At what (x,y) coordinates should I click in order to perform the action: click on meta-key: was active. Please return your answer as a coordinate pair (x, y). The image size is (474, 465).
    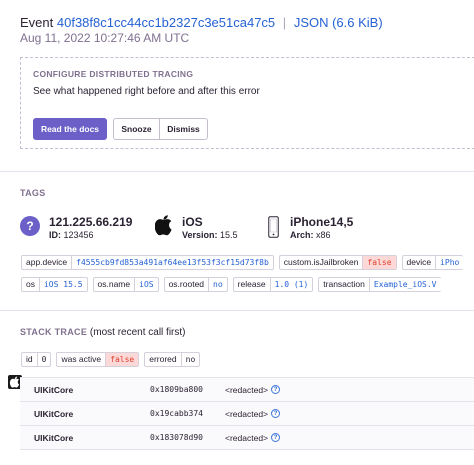
    Looking at the image, I should click on (82, 359).